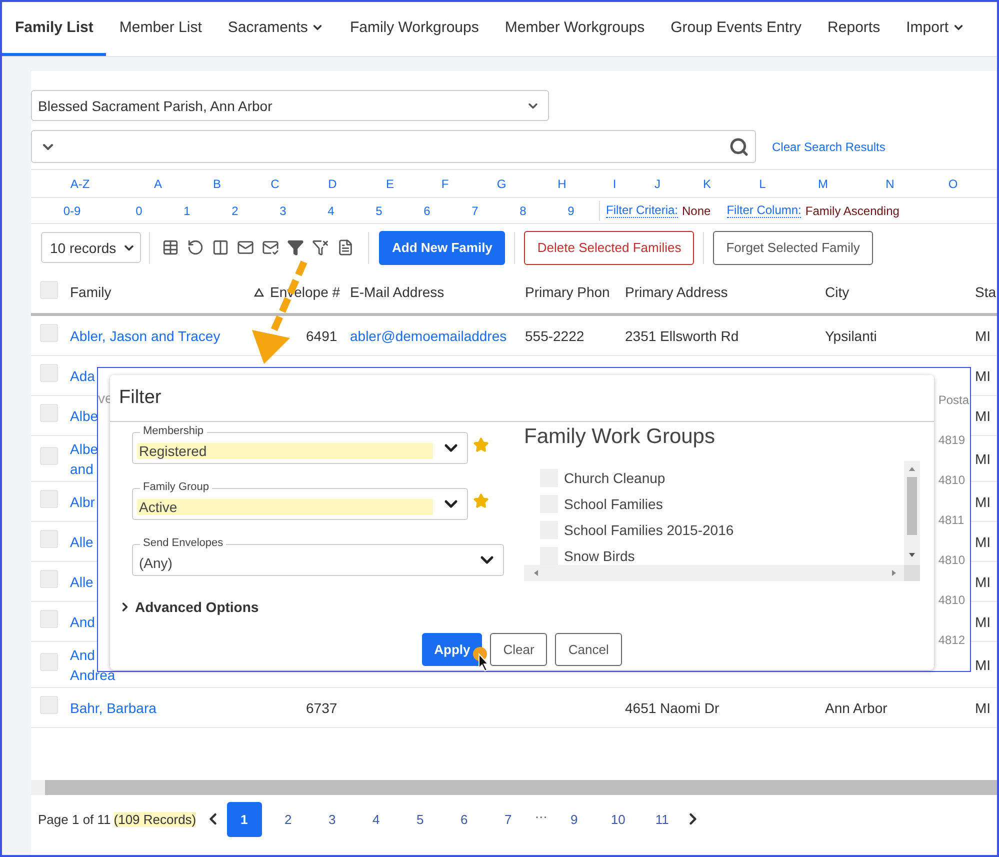 Image resolution: width=999 pixels, height=857 pixels. Describe the element at coordinates (707, 183) in the screenshot. I see `letter-link: K` at that location.